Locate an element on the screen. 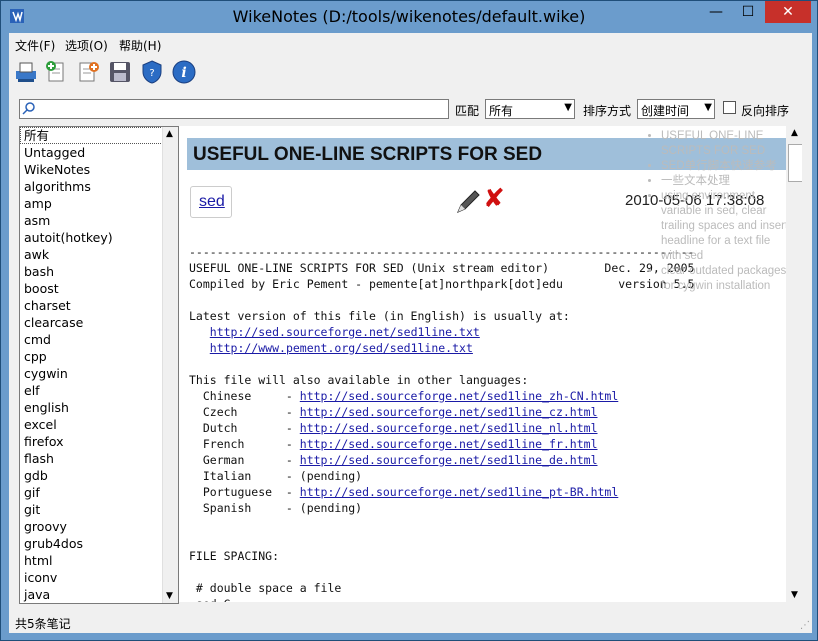 This screenshot has width=818, height=641. menu-file: 文件(F) is located at coordinates (35, 45).